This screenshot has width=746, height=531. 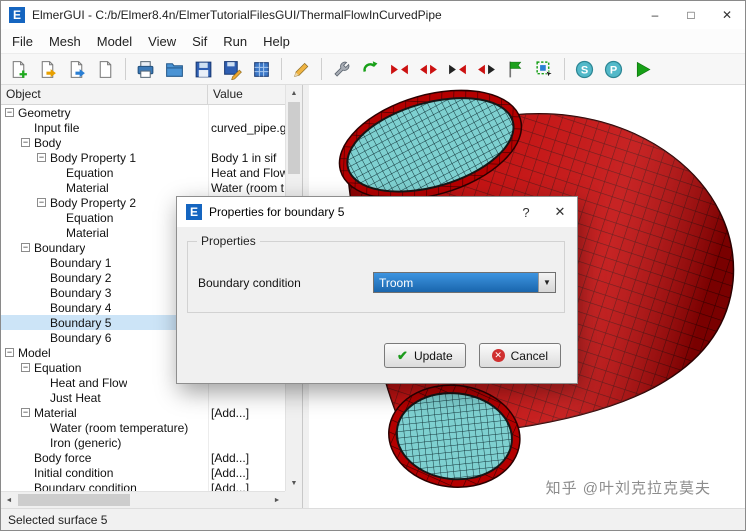 What do you see at coordinates (546, 282) in the screenshot?
I see `chevron-down-icon: ▼` at bounding box center [546, 282].